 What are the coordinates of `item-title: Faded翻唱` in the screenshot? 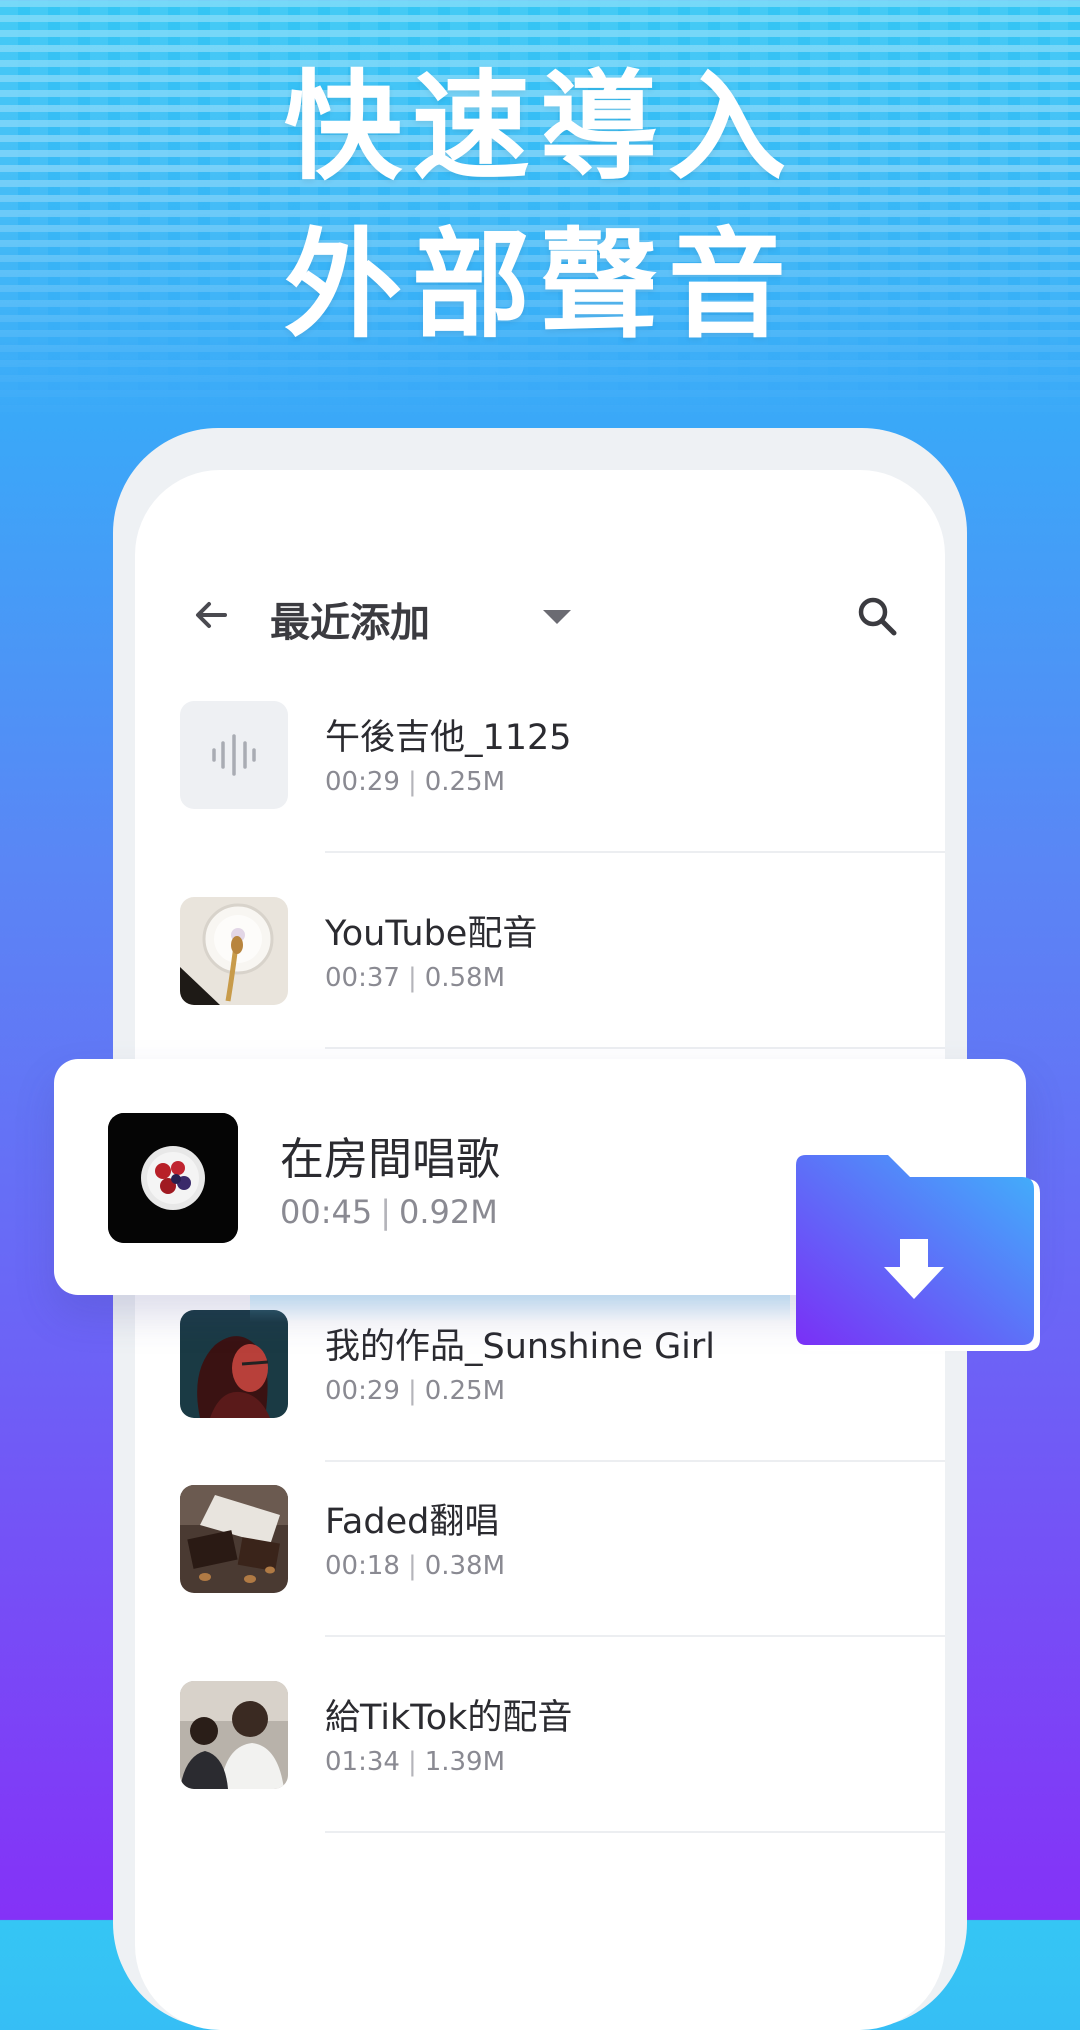 It's located at (412, 1522).